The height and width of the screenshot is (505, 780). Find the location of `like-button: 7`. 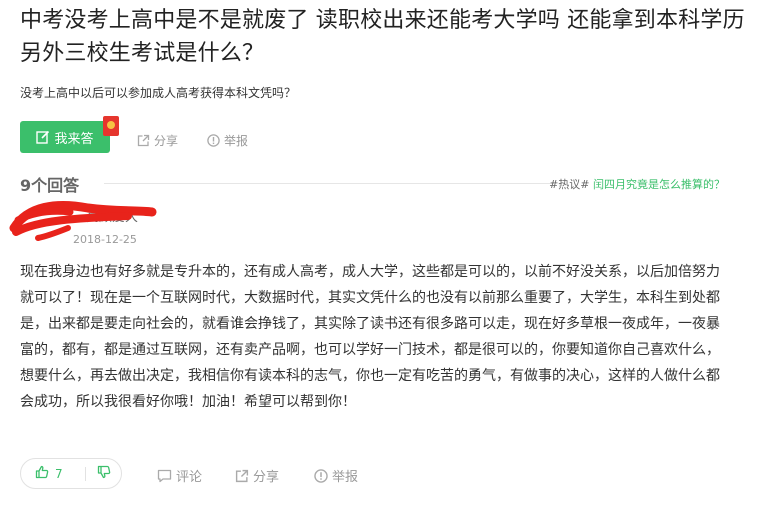

like-button: 7 is located at coordinates (53, 473).